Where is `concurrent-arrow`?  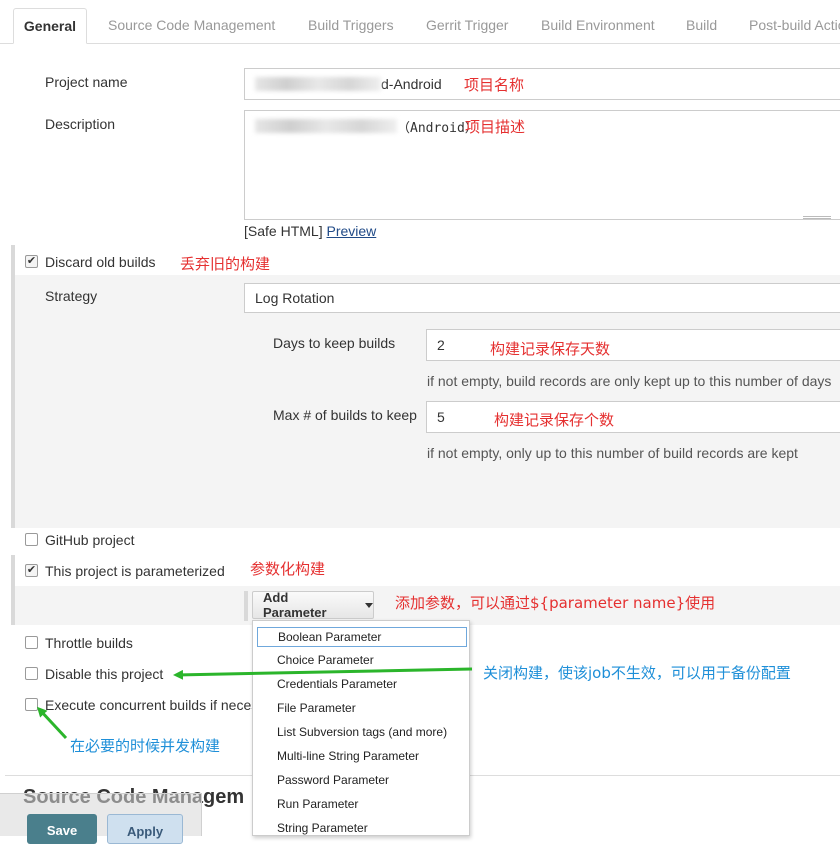
concurrent-arrow is located at coordinates (52, 723).